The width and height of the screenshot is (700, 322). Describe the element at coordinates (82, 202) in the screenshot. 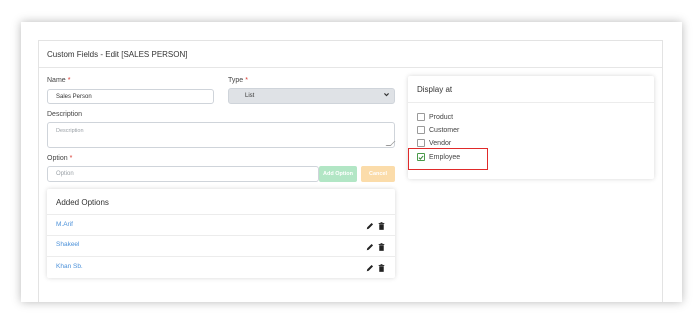

I see `added-options-title: Added Options` at that location.